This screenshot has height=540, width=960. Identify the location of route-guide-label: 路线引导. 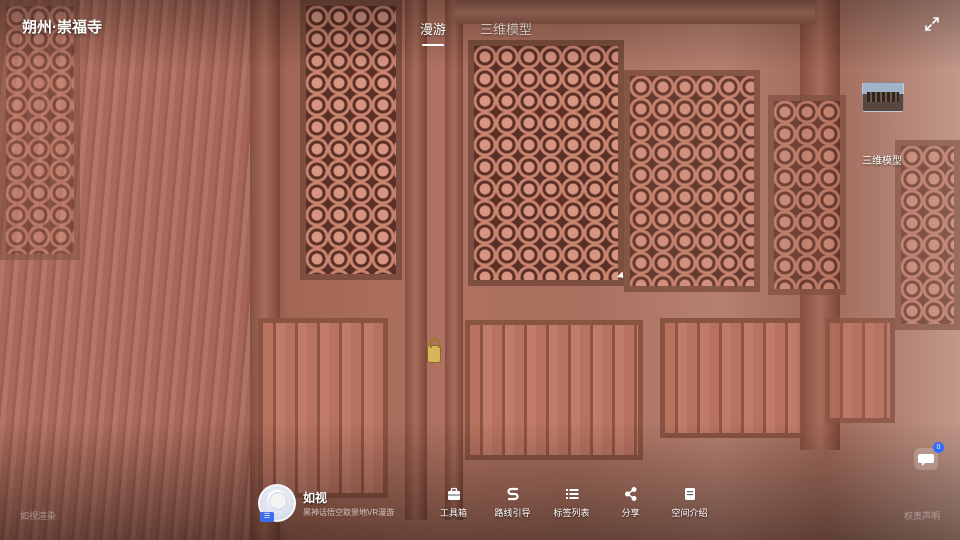
(512, 513).